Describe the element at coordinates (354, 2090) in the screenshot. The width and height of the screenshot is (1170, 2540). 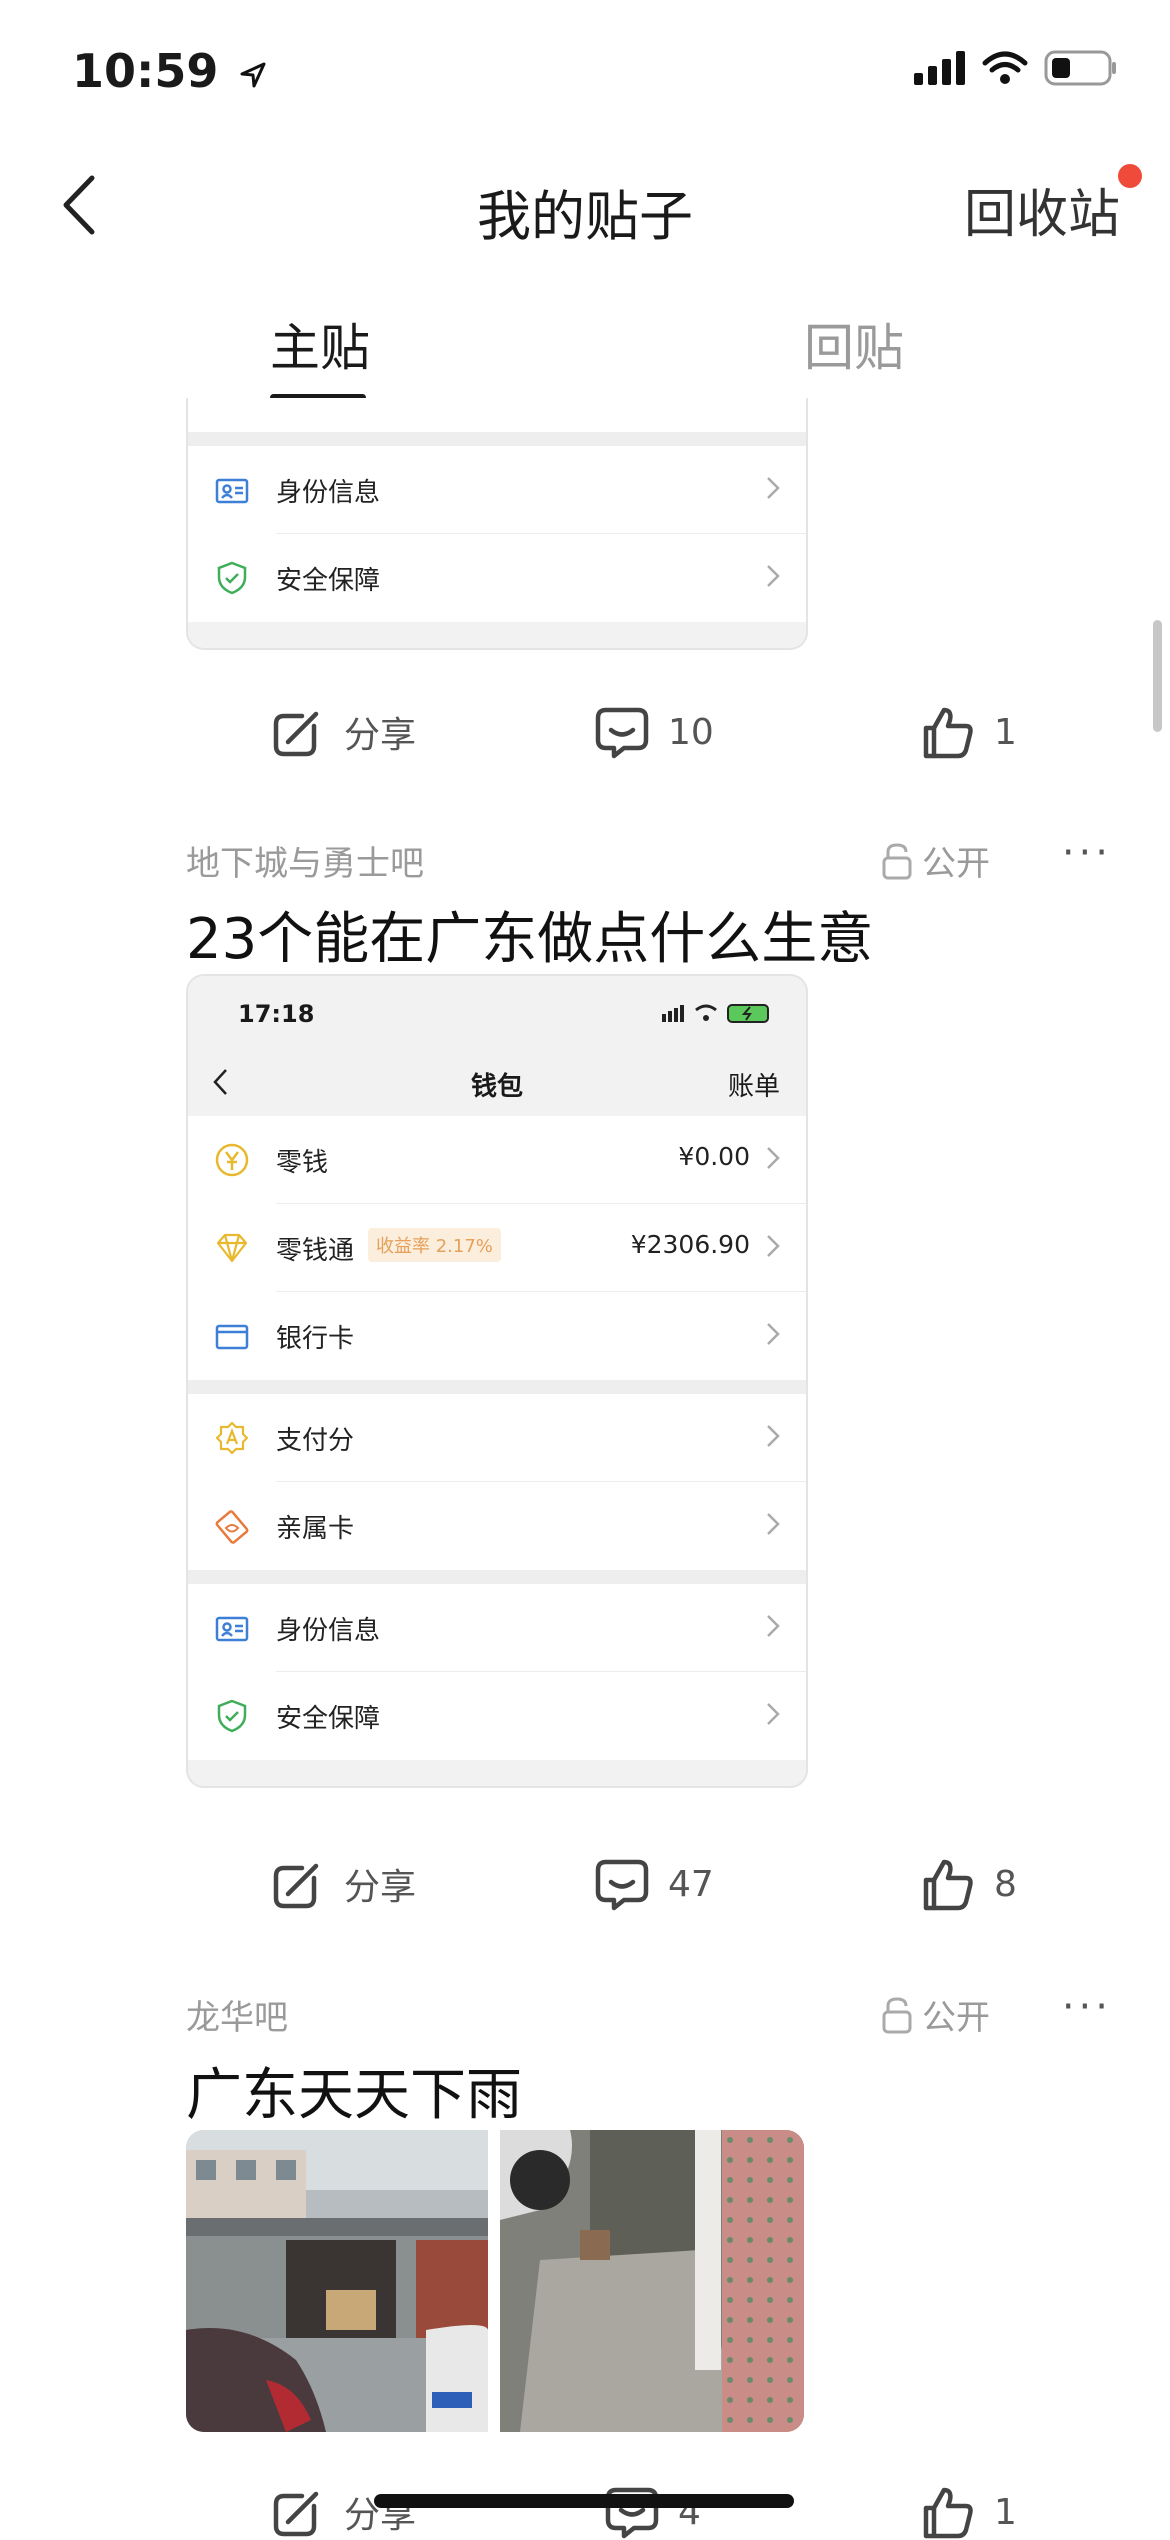
I see `post-title: 广东天天下雨` at that location.